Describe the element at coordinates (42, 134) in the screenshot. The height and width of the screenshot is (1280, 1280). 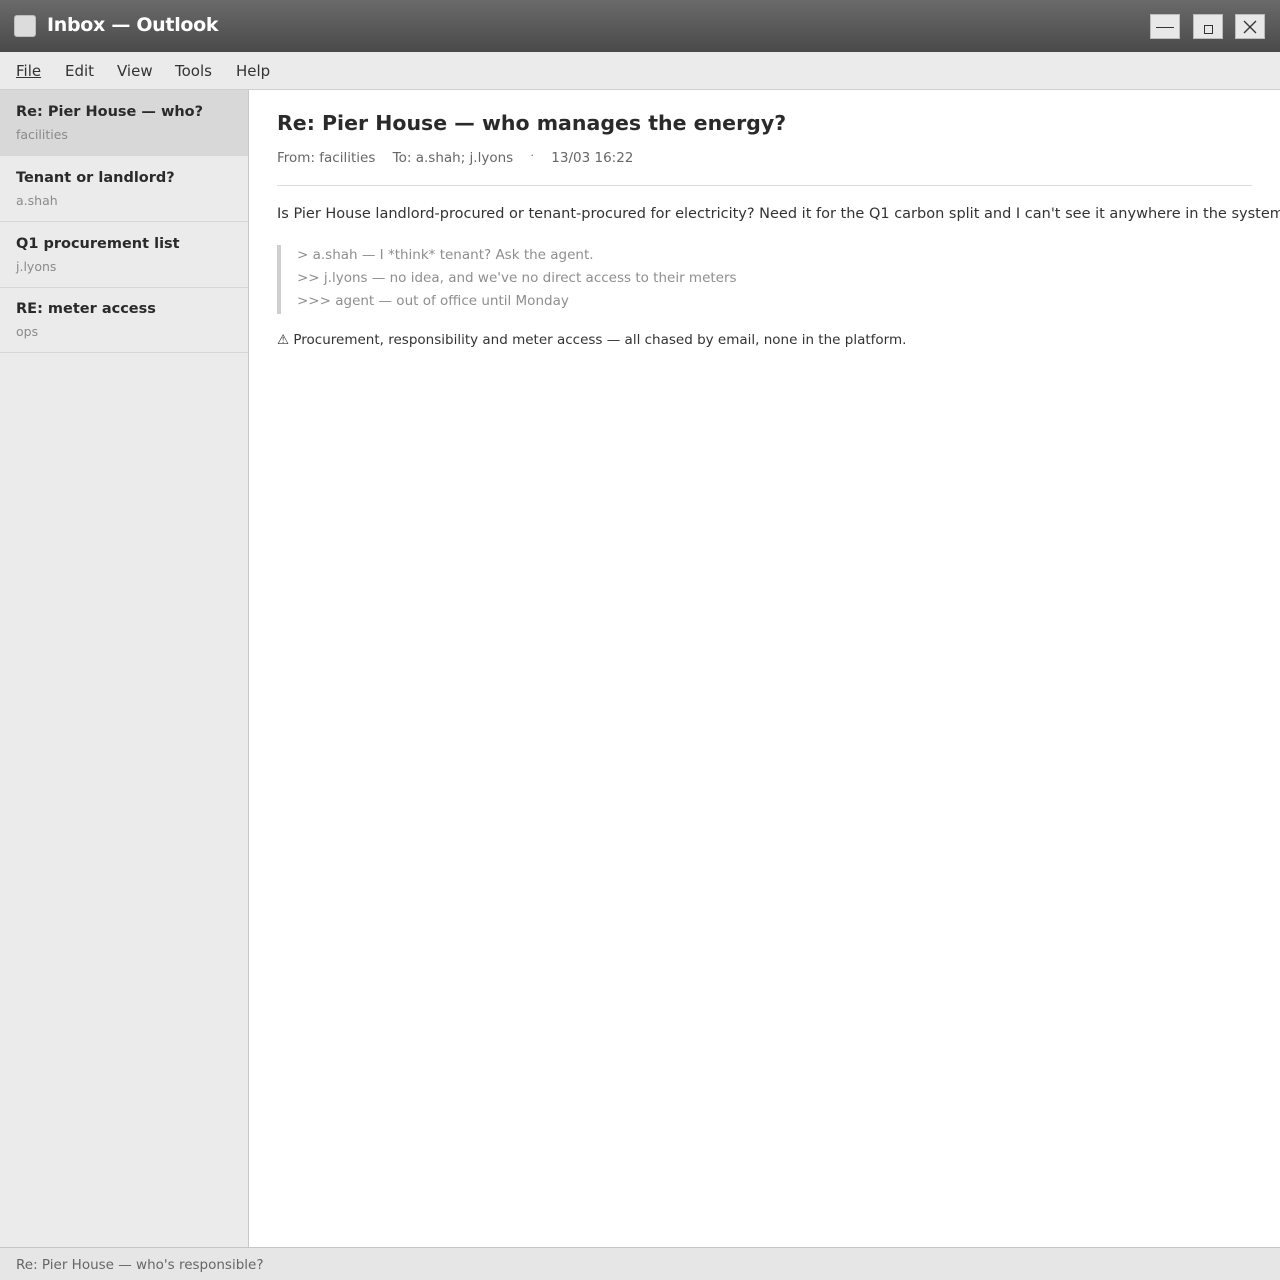
I see `message-sender: facilities` at that location.